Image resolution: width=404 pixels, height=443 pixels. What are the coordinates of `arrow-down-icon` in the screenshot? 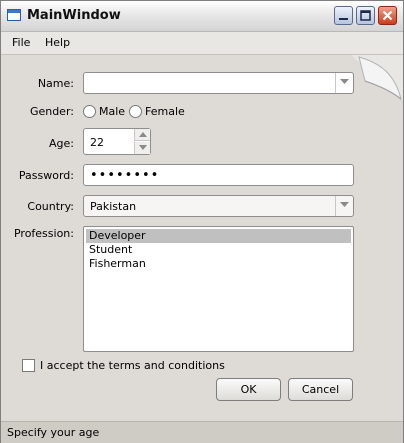 It's located at (143, 147).